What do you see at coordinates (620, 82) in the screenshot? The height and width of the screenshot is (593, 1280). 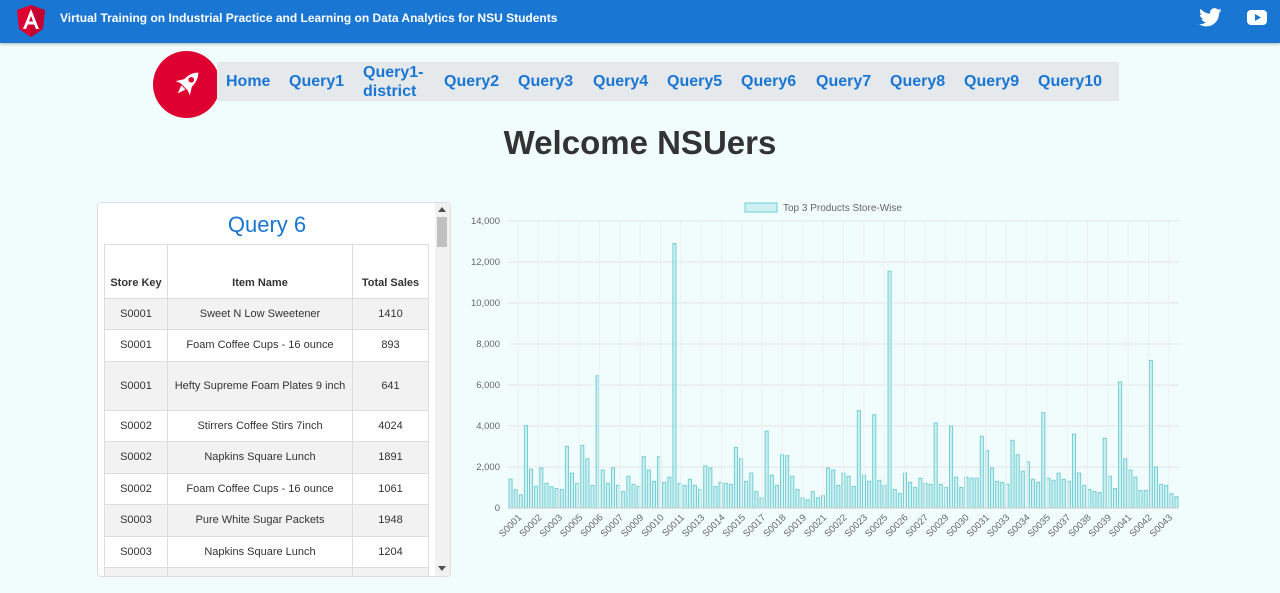 I see `nav-link-query4: Query4` at bounding box center [620, 82].